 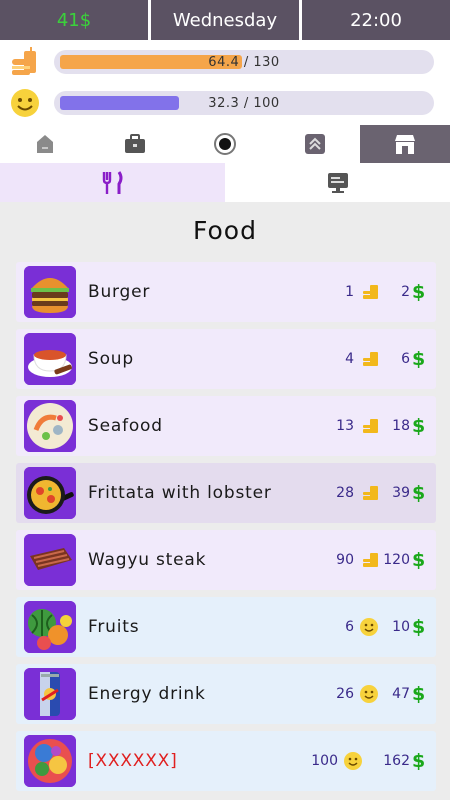 I want to click on item-price: 39, so click(x=401, y=493).